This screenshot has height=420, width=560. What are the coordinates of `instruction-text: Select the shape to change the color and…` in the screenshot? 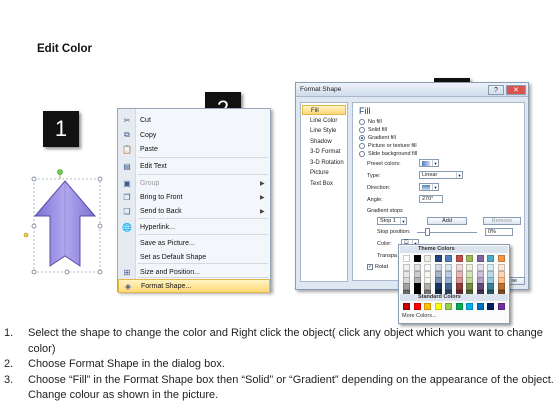 It's located at (285, 341).